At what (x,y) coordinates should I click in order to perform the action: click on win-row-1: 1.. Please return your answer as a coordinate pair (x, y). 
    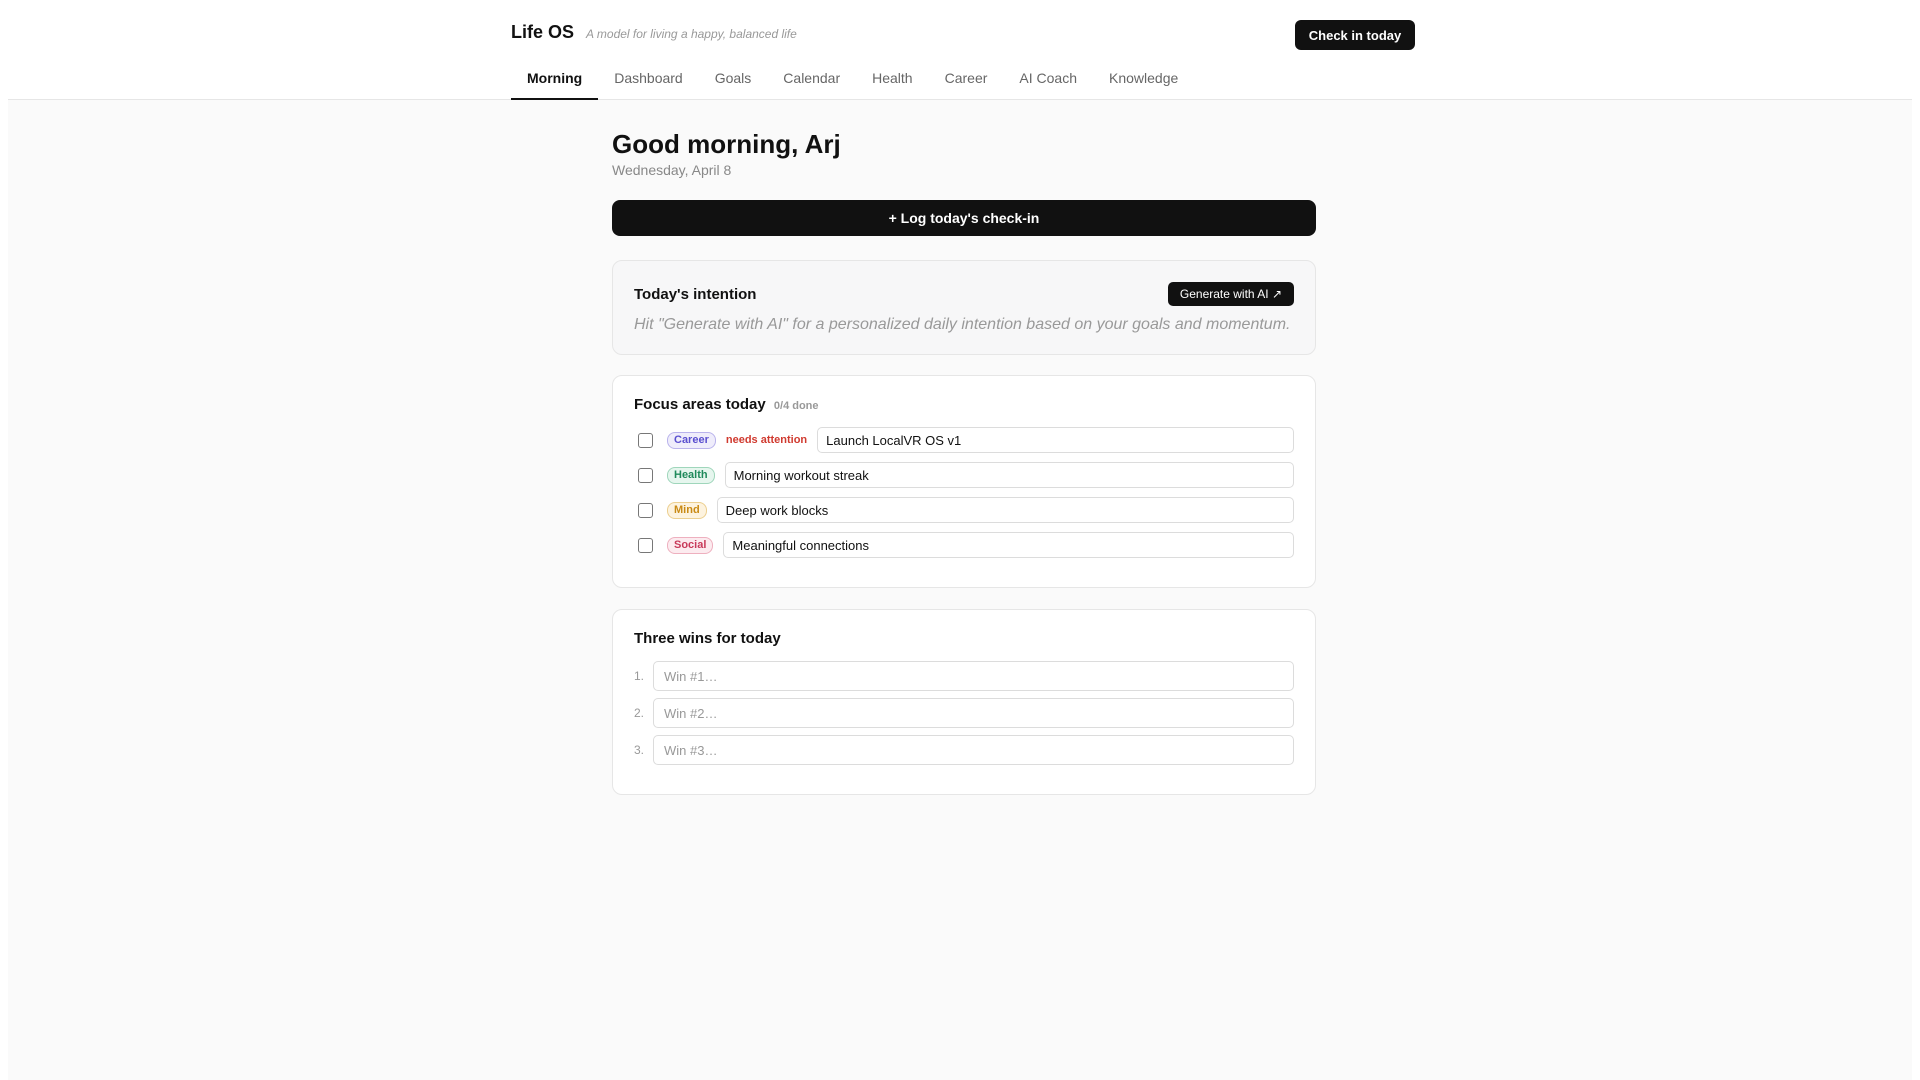
    Looking at the image, I should click on (964, 676).